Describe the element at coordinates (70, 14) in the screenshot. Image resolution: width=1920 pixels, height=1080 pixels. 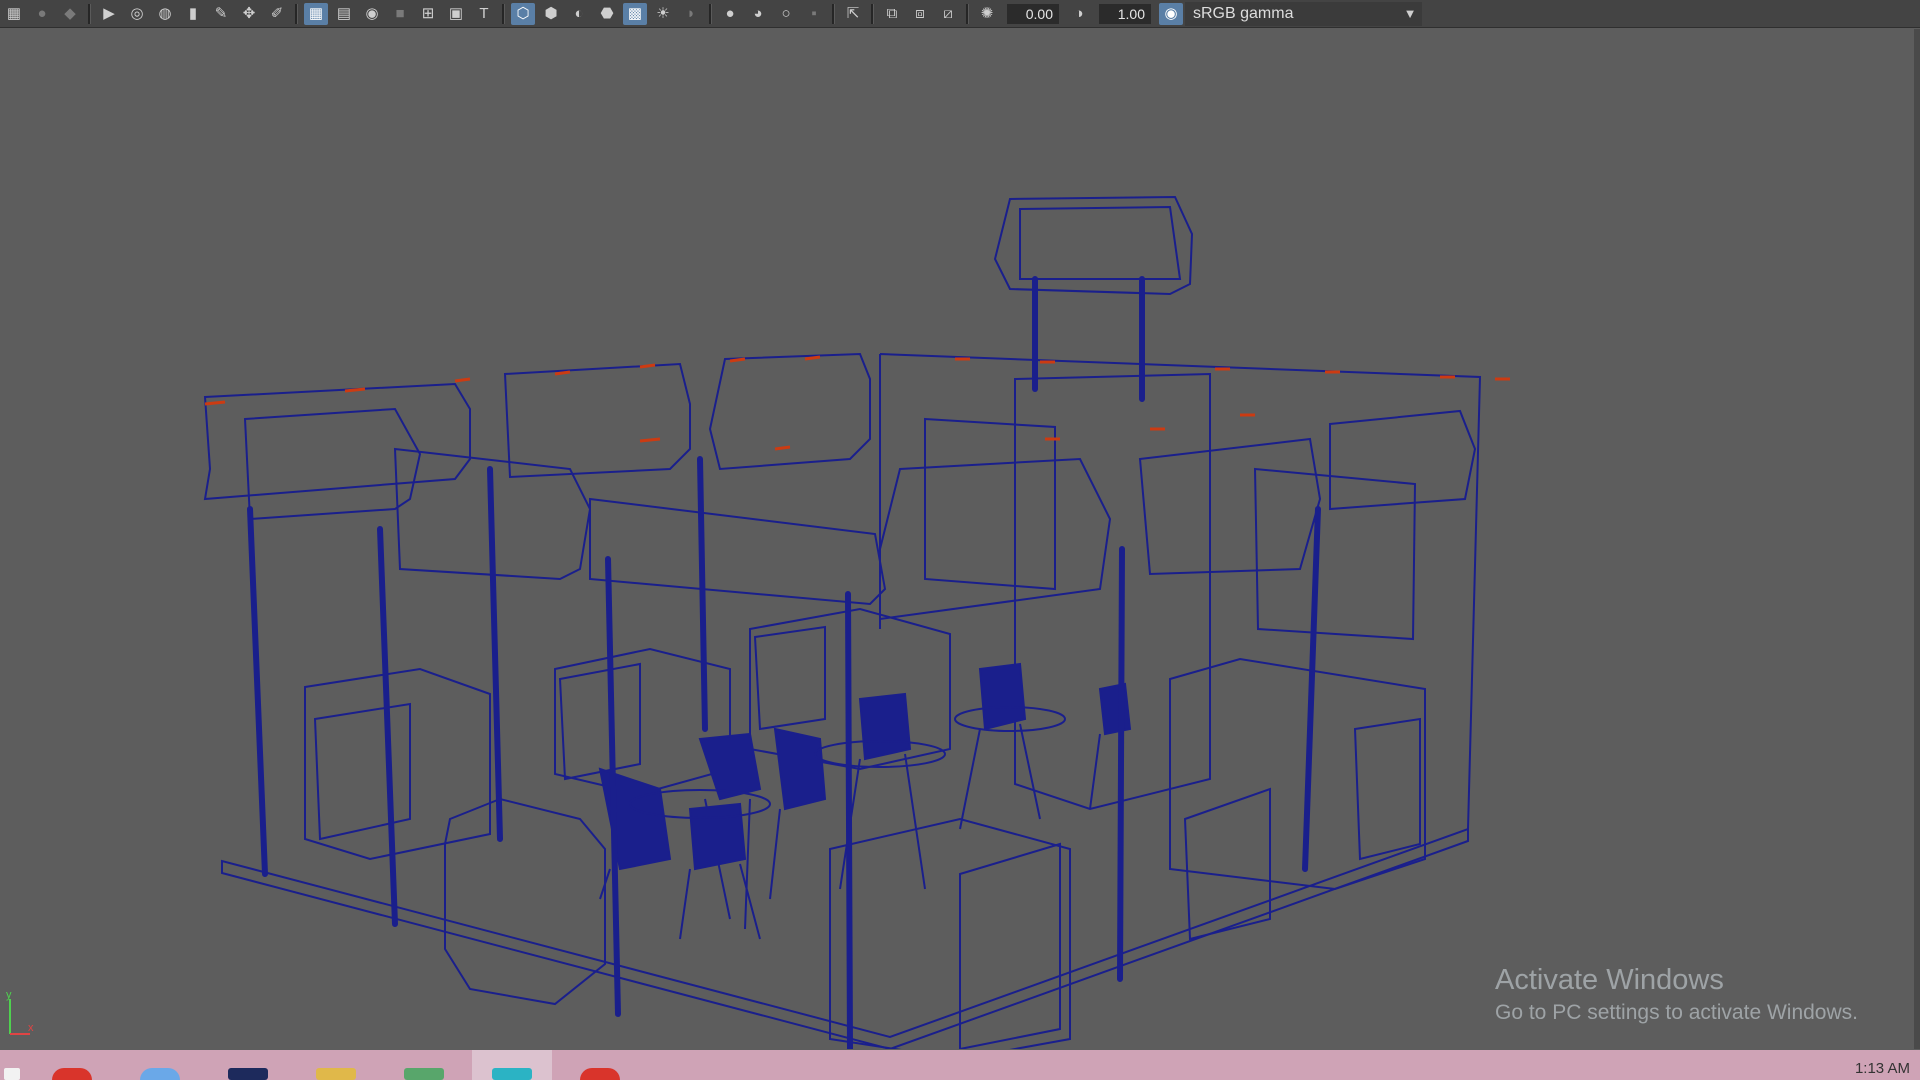
I see `camera-attr-icon: ◆` at that location.